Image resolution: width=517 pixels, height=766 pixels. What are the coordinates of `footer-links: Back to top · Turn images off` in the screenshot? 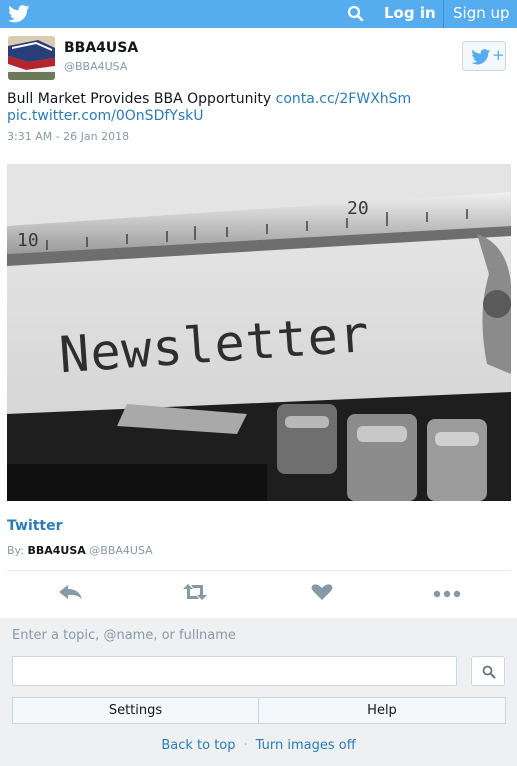 It's located at (258, 745).